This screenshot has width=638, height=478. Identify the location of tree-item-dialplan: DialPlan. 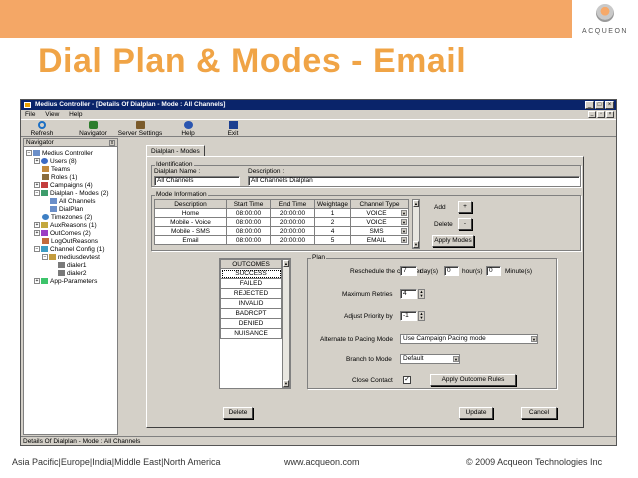
(66, 210).